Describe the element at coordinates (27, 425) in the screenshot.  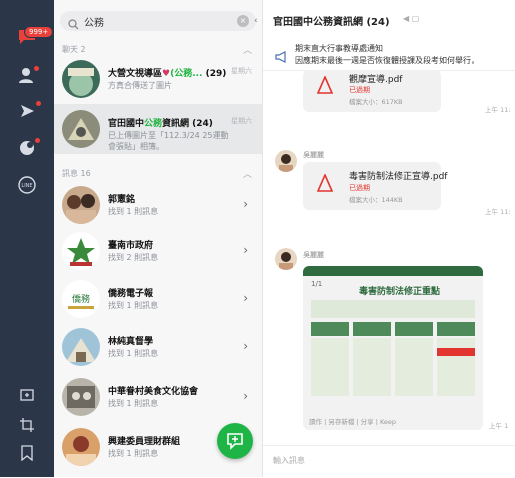
I see `crop-icon` at that location.